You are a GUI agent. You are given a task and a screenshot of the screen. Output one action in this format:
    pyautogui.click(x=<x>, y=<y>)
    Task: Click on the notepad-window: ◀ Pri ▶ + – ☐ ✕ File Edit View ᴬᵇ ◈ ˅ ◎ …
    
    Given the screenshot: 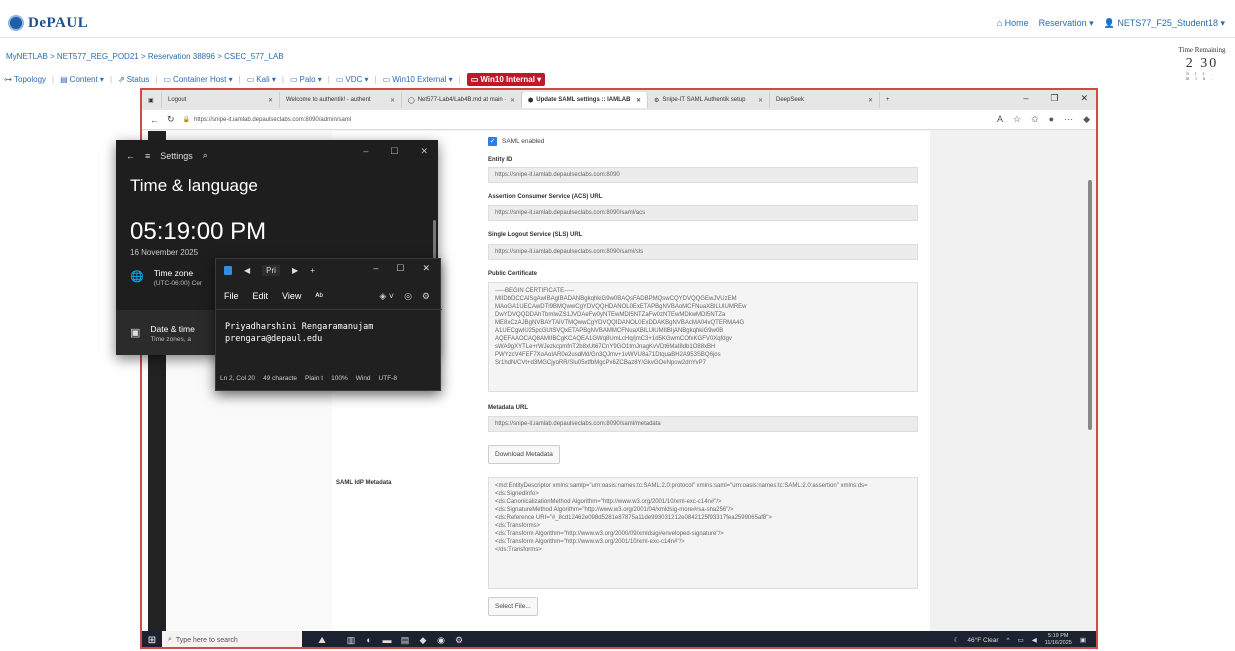 What is the action you would take?
    pyautogui.click(x=328, y=324)
    